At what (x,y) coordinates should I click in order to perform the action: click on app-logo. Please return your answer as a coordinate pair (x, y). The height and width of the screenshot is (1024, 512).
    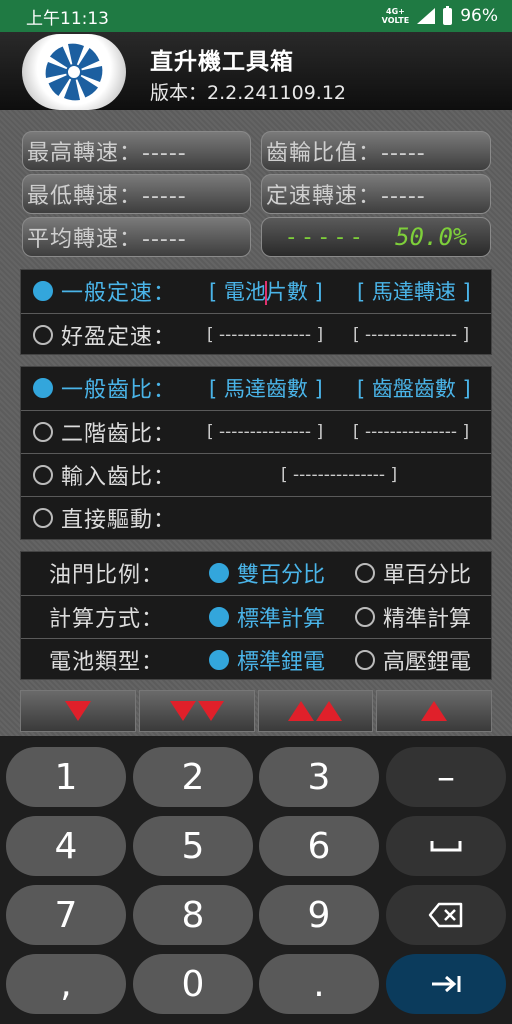
    Looking at the image, I should click on (74, 72).